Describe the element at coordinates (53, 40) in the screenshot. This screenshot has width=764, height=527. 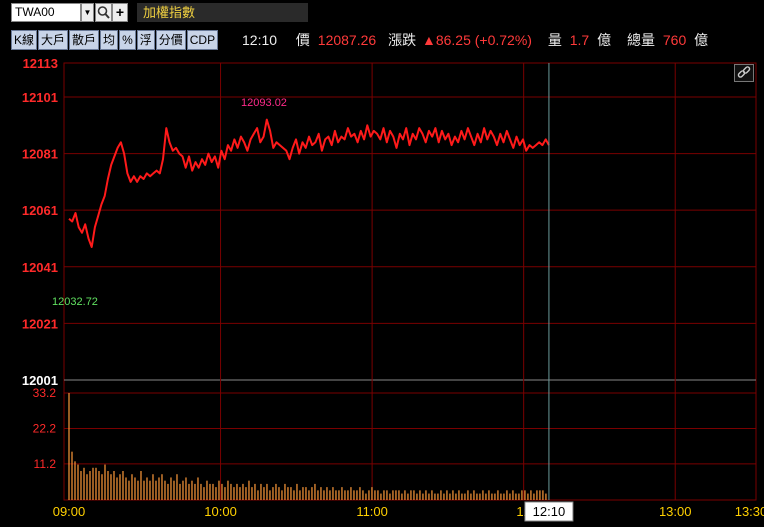
I see `tool-button-1: 大戶` at that location.